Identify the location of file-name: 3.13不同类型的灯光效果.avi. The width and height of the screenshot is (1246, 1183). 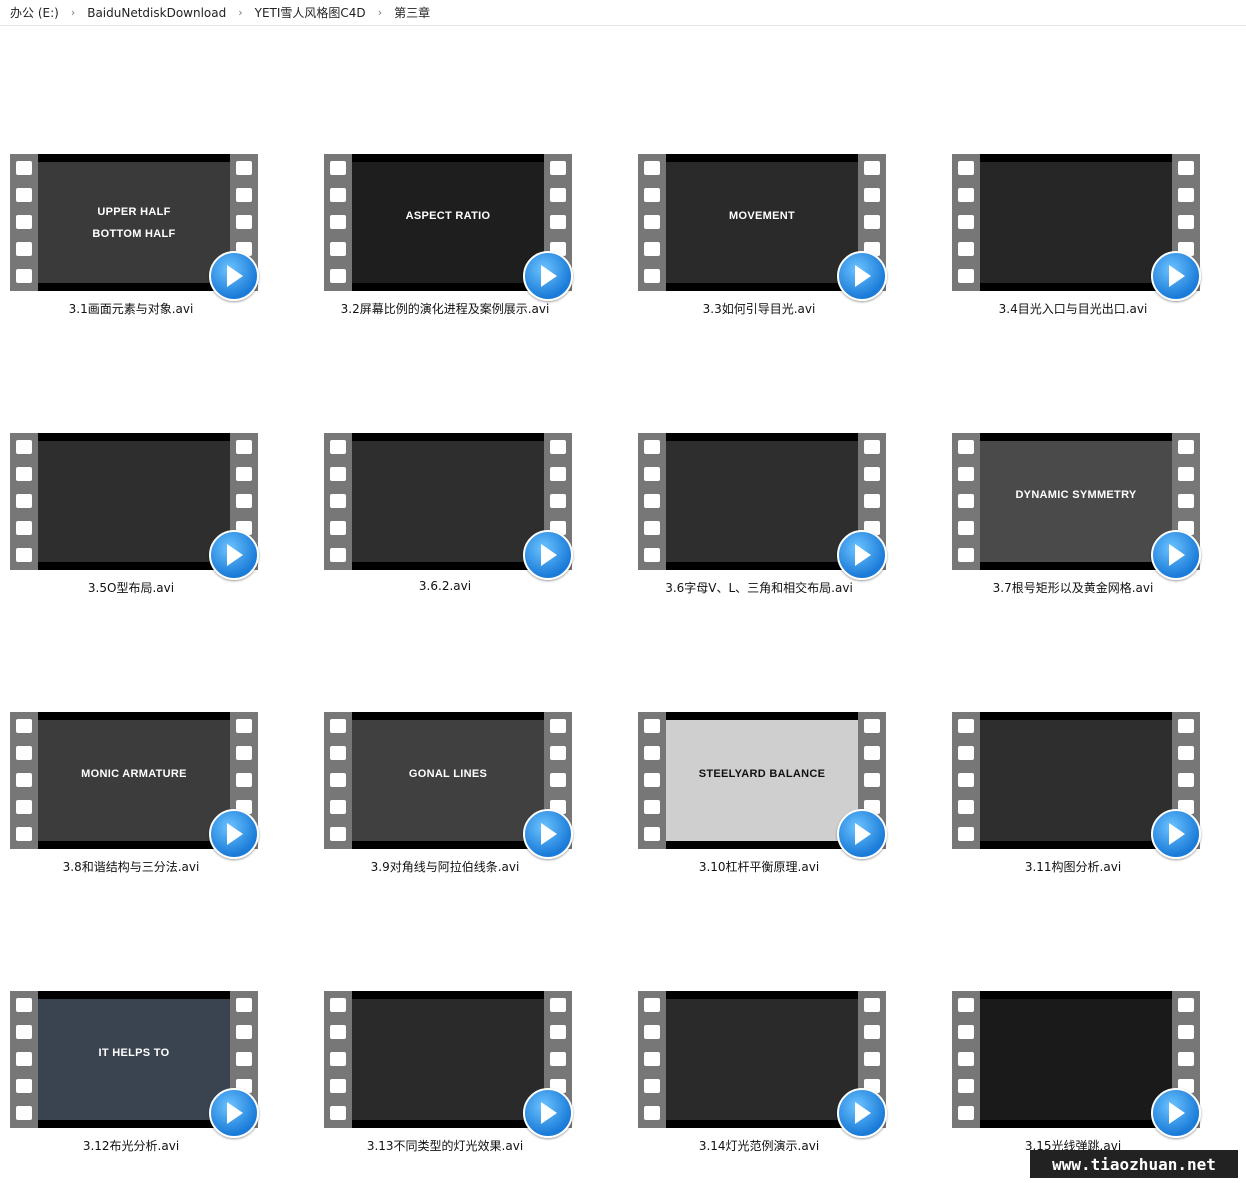
(445, 1145).